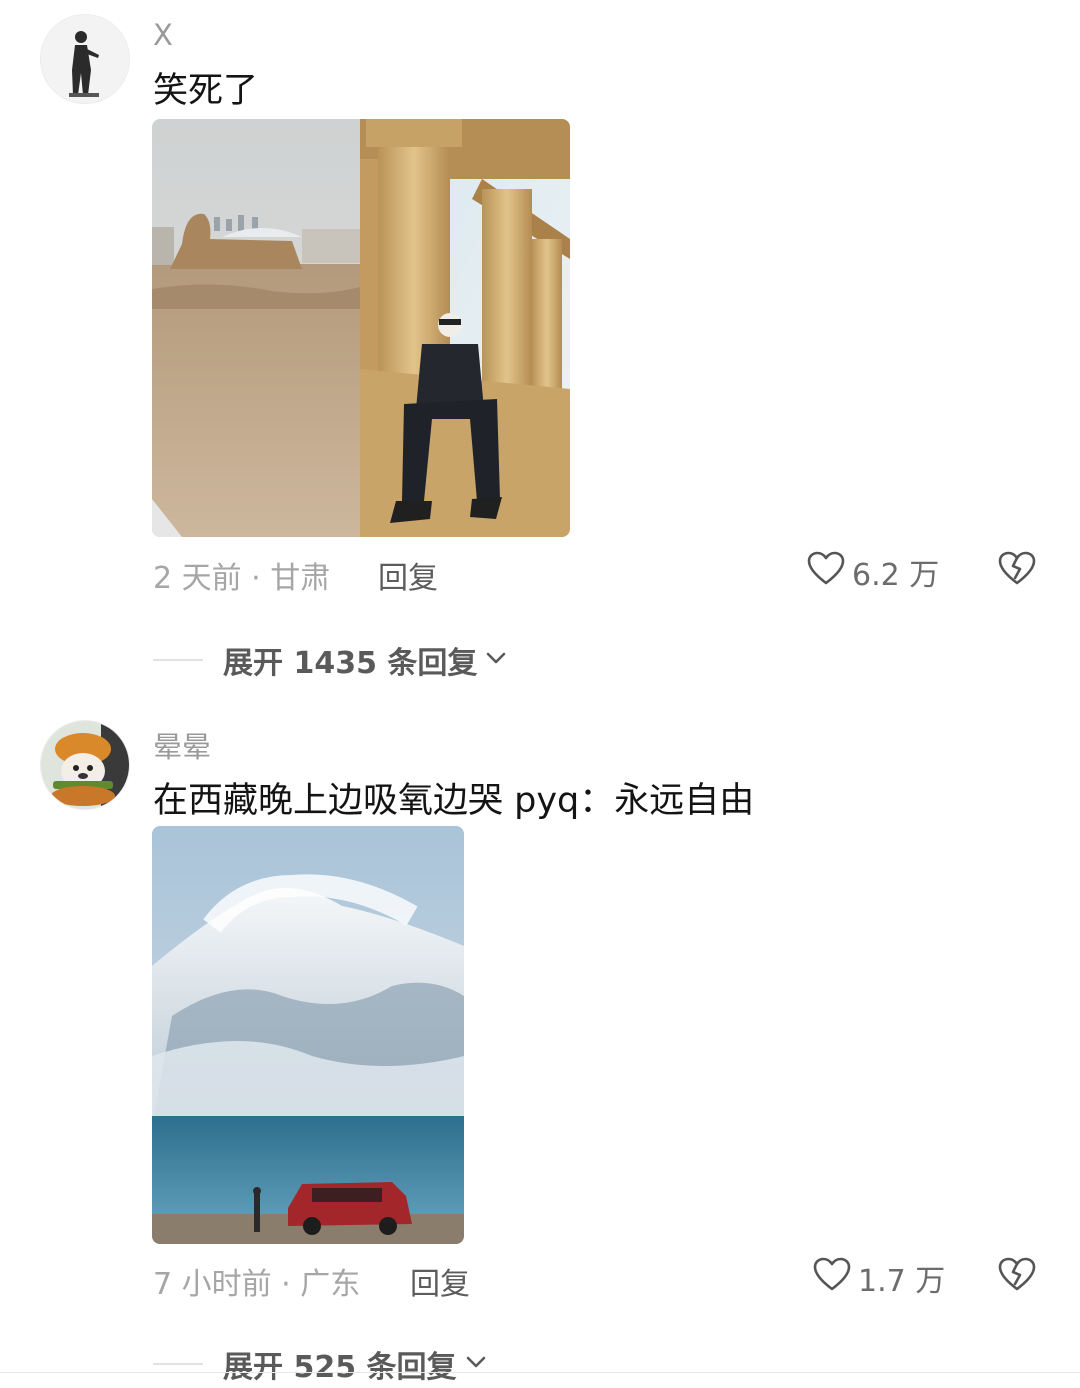 The width and height of the screenshot is (1080, 1388). I want to click on bottom-divider, so click(540, 1372).